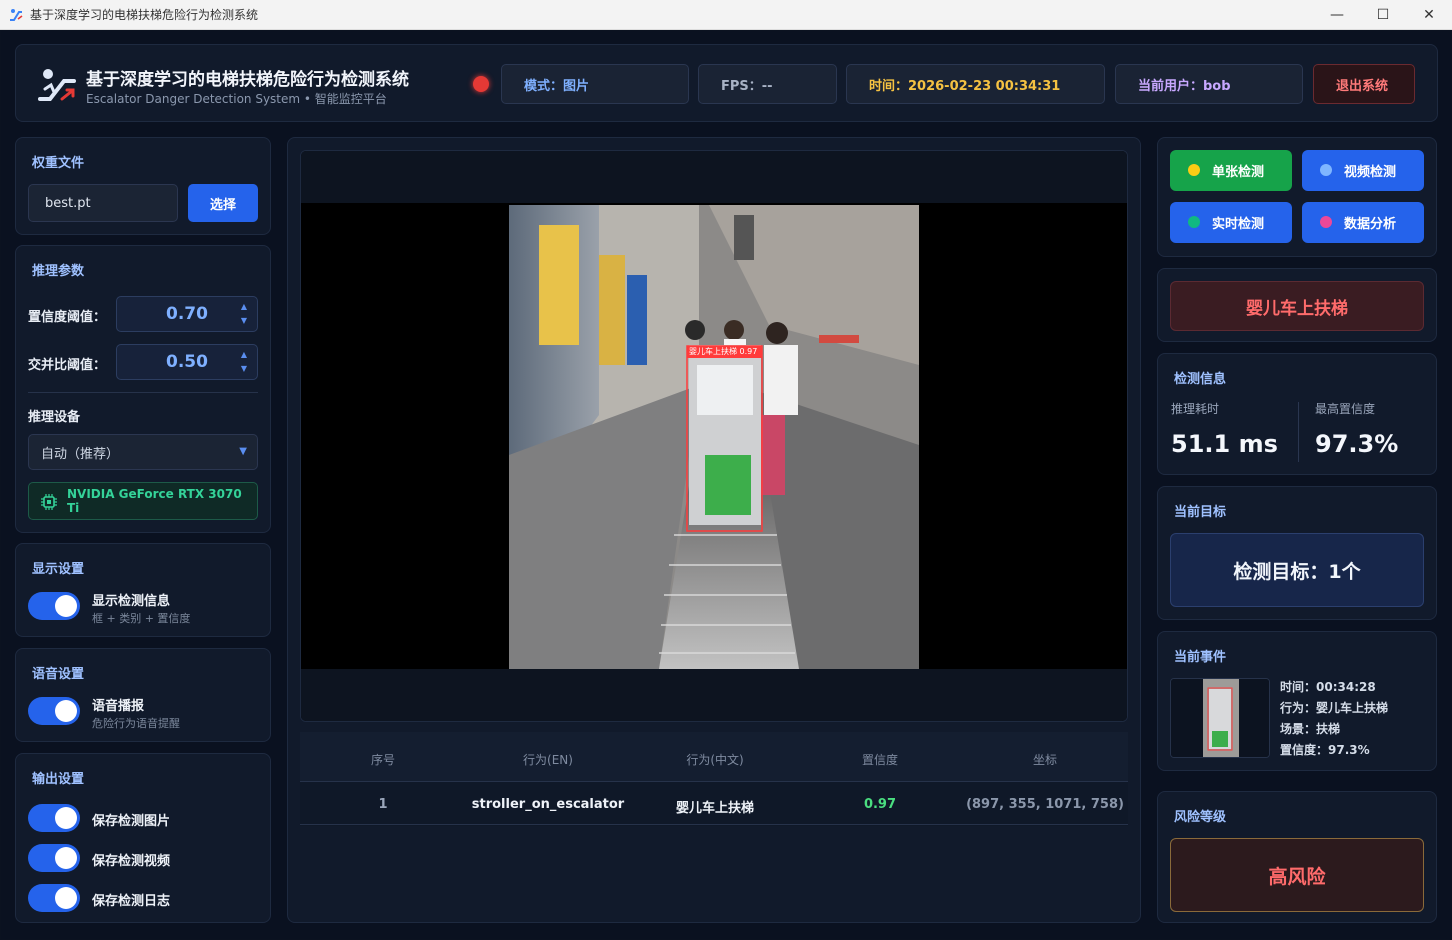  I want to click on device-value: 自动（推荐）, so click(80, 454).